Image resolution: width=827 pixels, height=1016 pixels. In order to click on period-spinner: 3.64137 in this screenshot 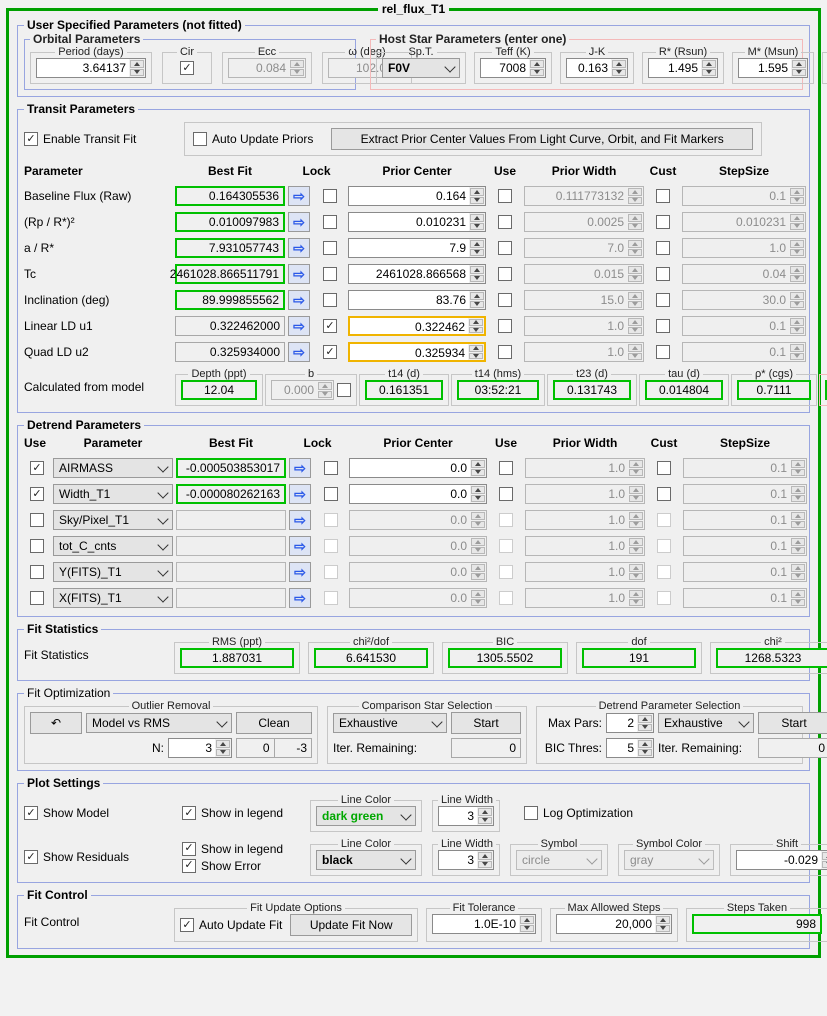, I will do `click(91, 68)`.